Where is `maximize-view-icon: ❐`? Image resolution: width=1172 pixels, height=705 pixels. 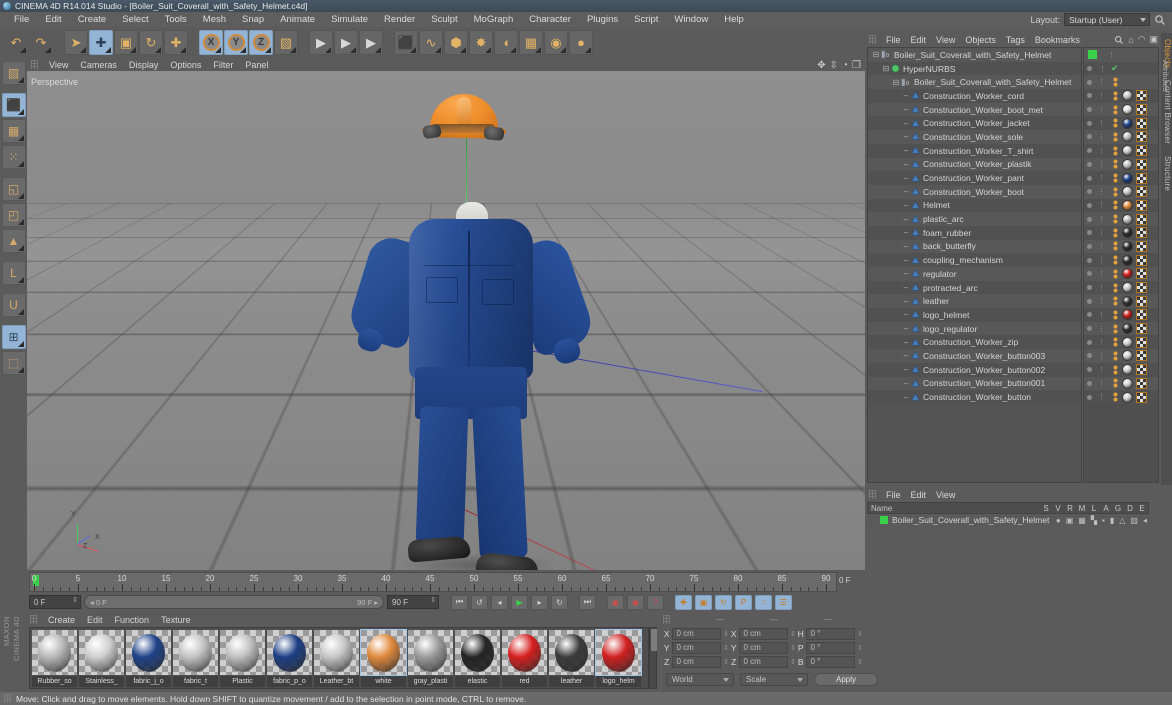 maximize-view-icon: ❐ is located at coordinates (856, 65).